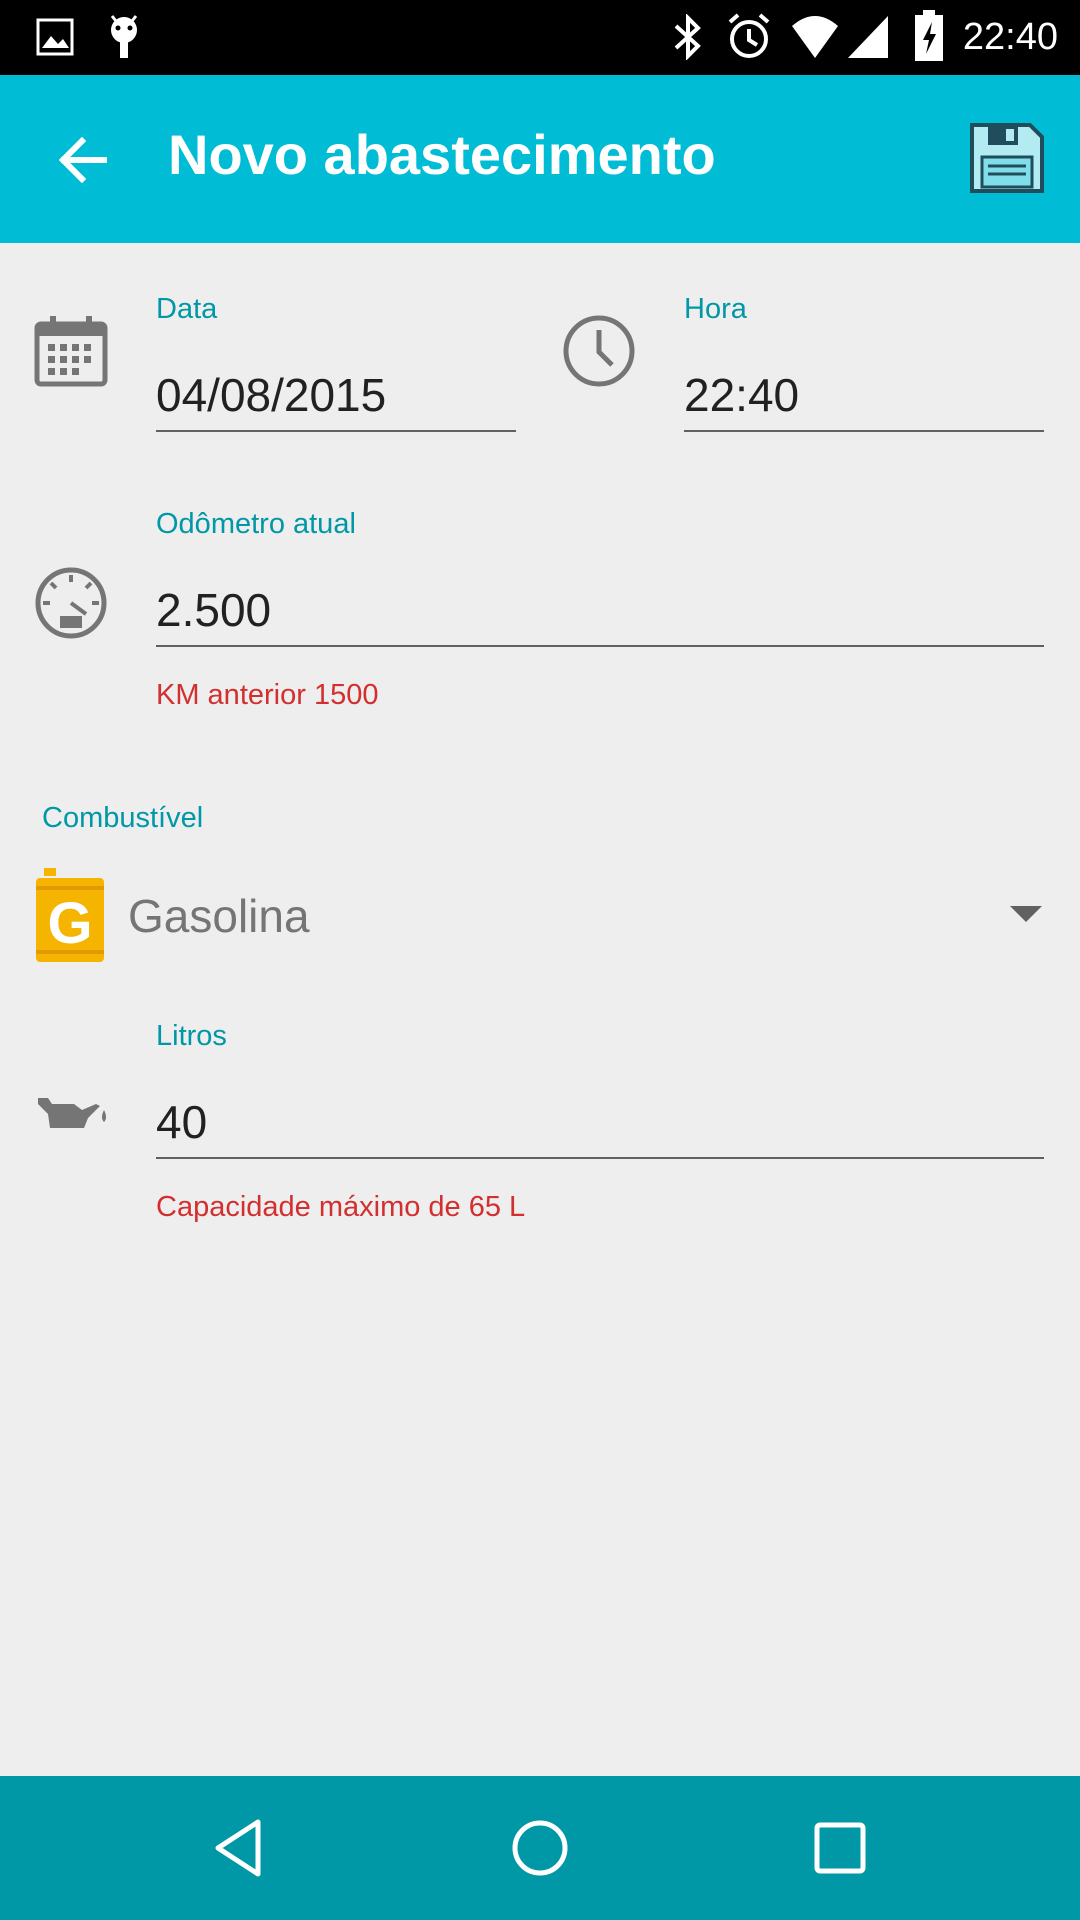  What do you see at coordinates (749, 35) in the screenshot?
I see `alarm-icon` at bounding box center [749, 35].